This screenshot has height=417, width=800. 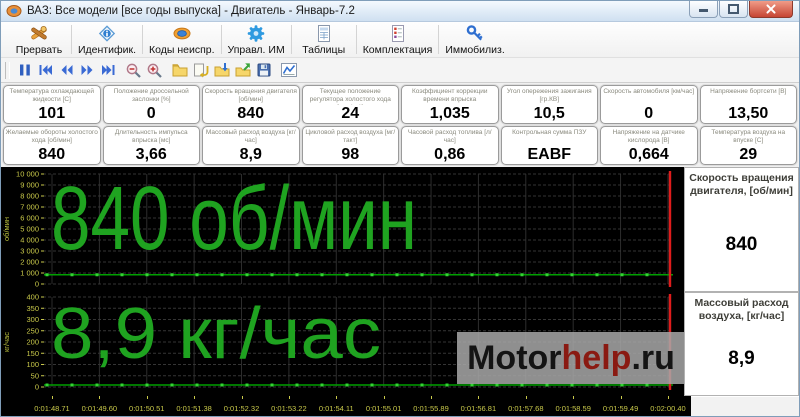 I want to click on toolbar-button-label: Управл. ИМ, so click(x=256, y=49).